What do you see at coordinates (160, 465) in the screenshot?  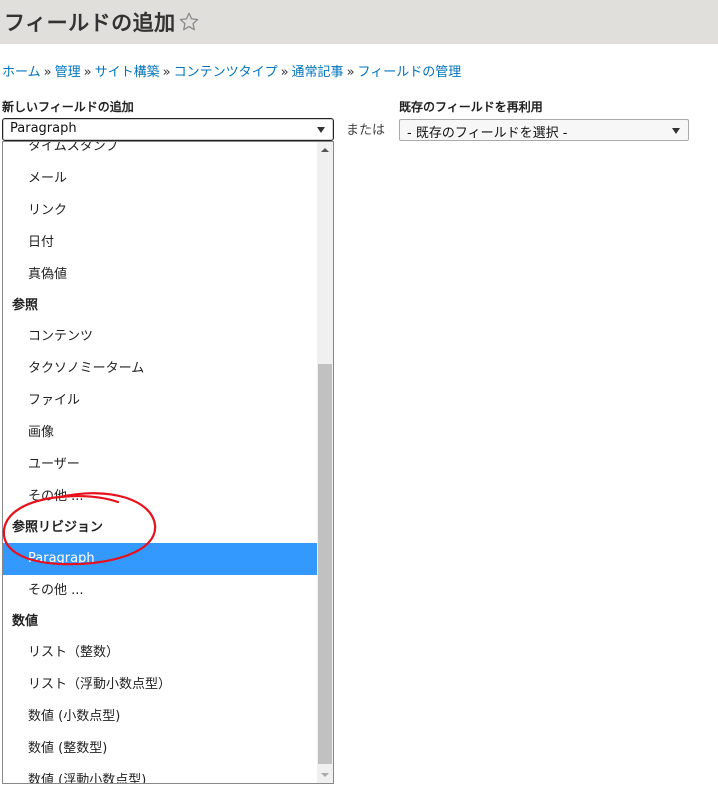 I see `option-user: ユーザー` at bounding box center [160, 465].